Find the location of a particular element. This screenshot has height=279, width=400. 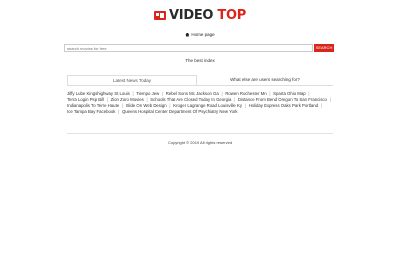

home-icon is located at coordinates (187, 34).